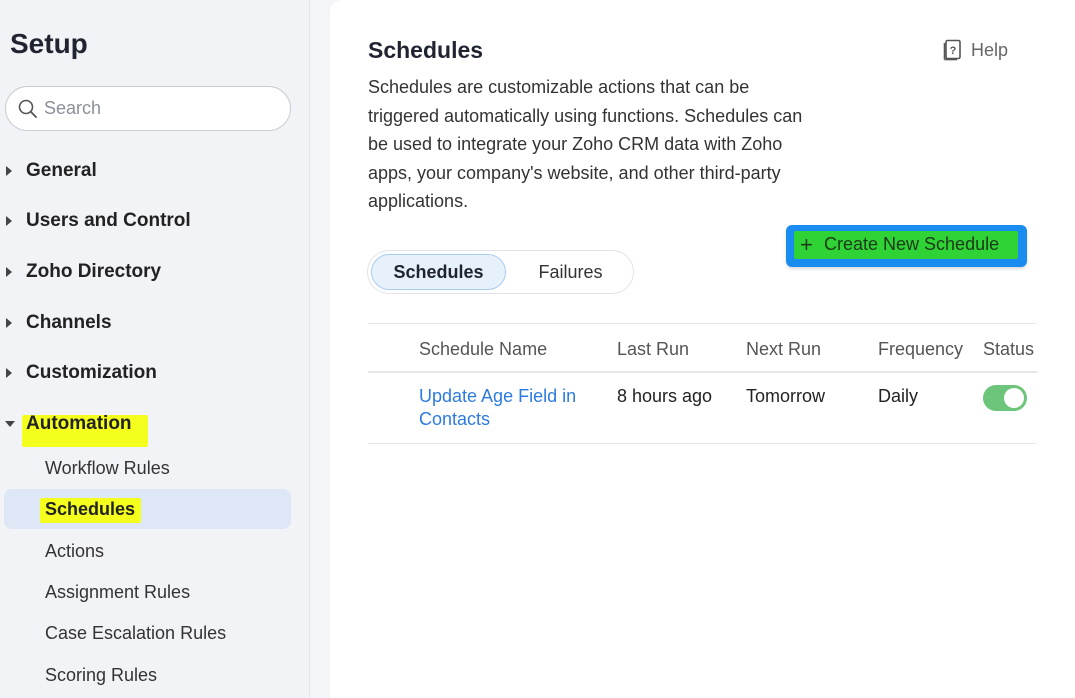  Describe the element at coordinates (75, 550) in the screenshot. I see `sidebar-item-label: Actions` at that location.